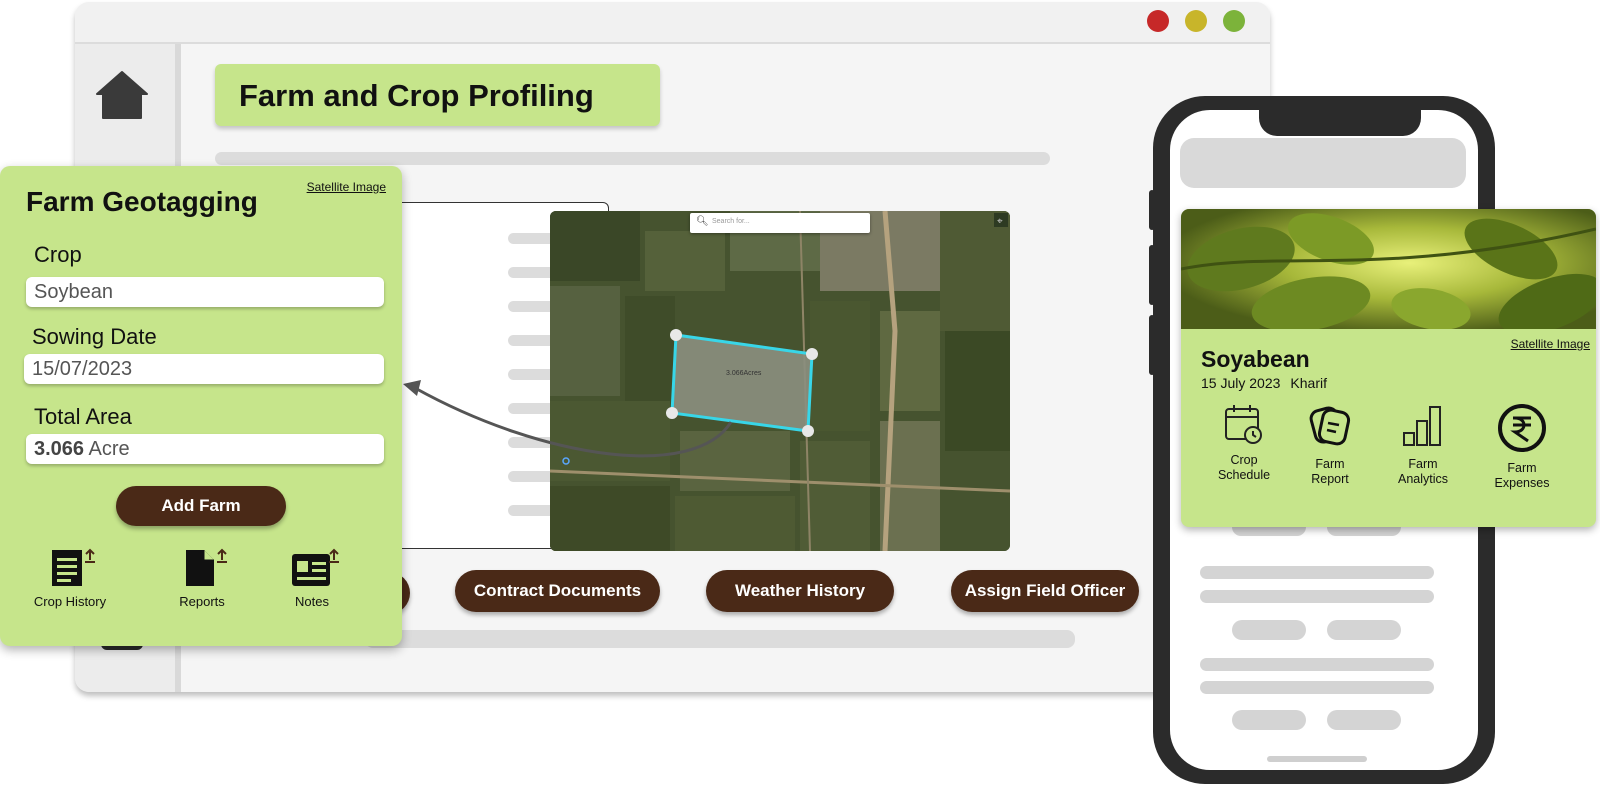  What do you see at coordinates (70, 601) in the screenshot?
I see `crop-history-label: Crop History` at bounding box center [70, 601].